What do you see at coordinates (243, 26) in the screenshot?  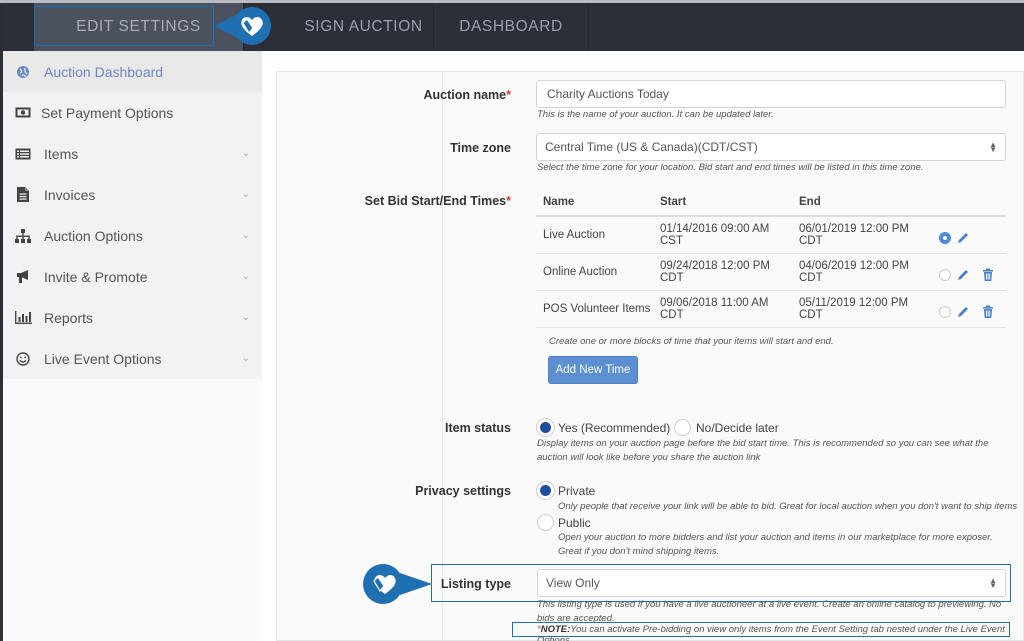 I see `callout-heart-badge-icon` at bounding box center [243, 26].